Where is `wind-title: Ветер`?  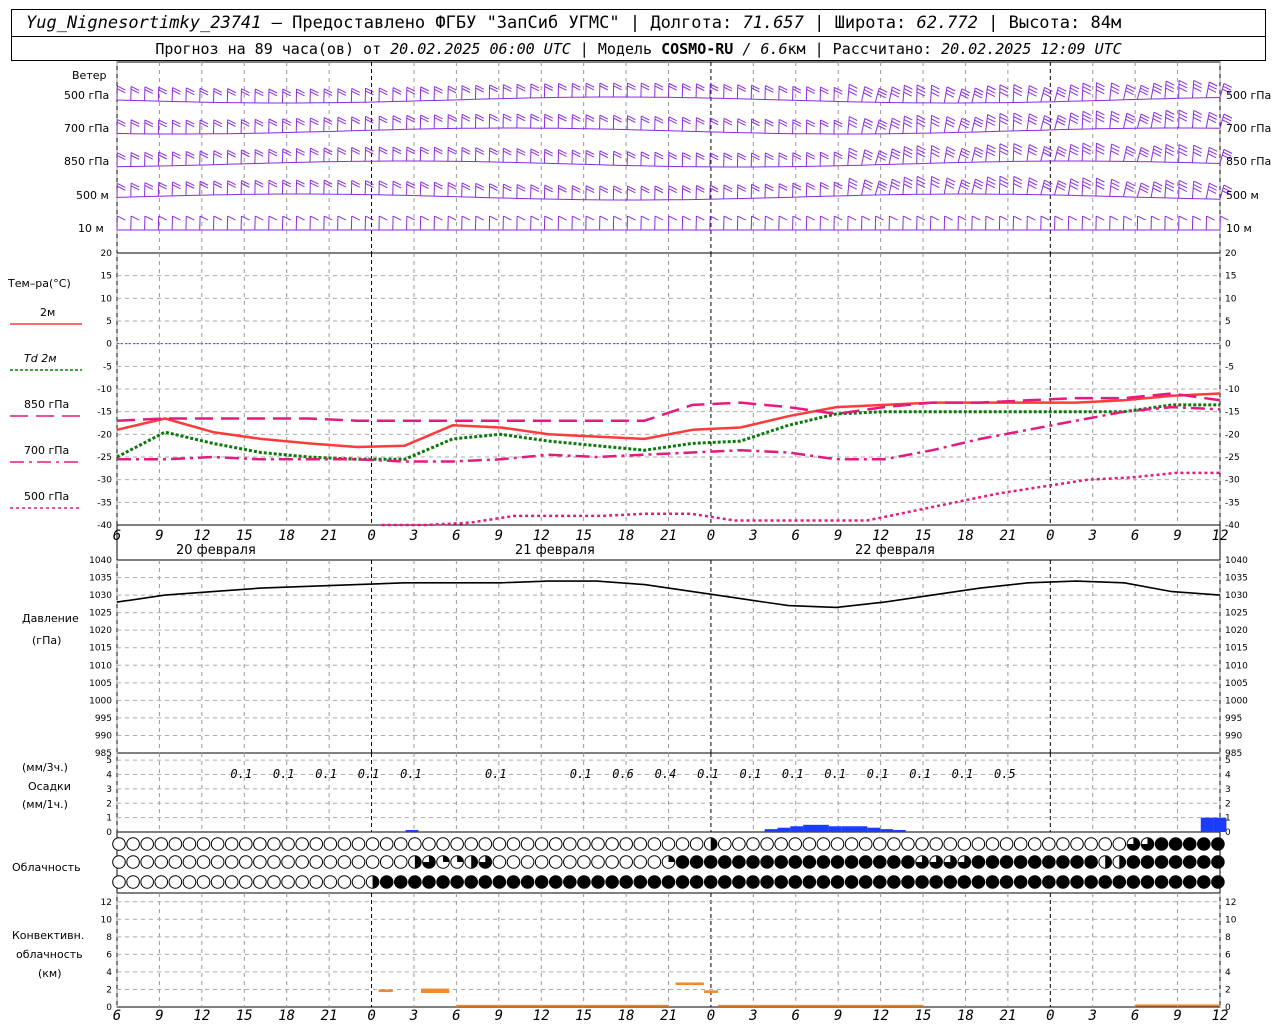
wind-title: Ветер is located at coordinates (89, 75).